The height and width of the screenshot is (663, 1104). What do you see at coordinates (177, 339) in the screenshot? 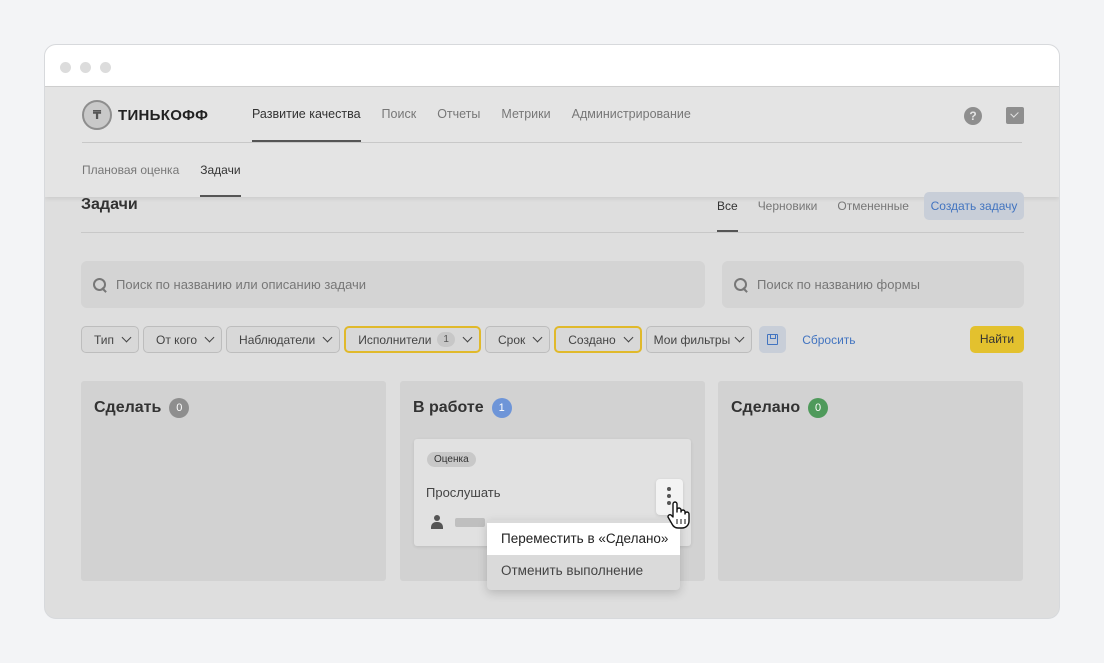
I see `filter-from-label: От кого` at bounding box center [177, 339].